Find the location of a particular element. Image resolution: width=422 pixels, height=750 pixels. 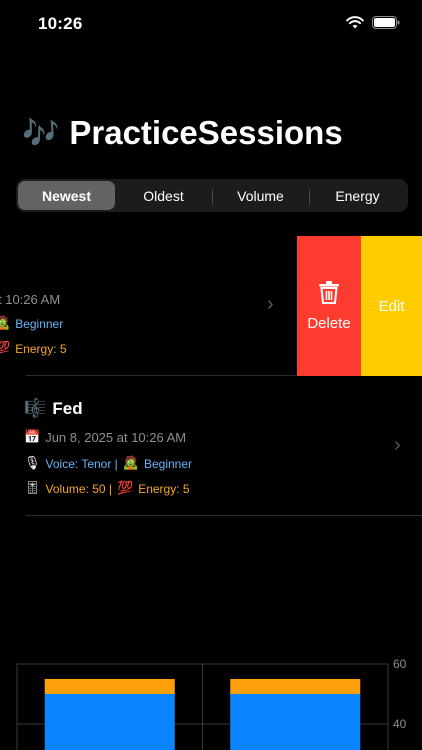

status-bar: 10:26 is located at coordinates (211, 25).